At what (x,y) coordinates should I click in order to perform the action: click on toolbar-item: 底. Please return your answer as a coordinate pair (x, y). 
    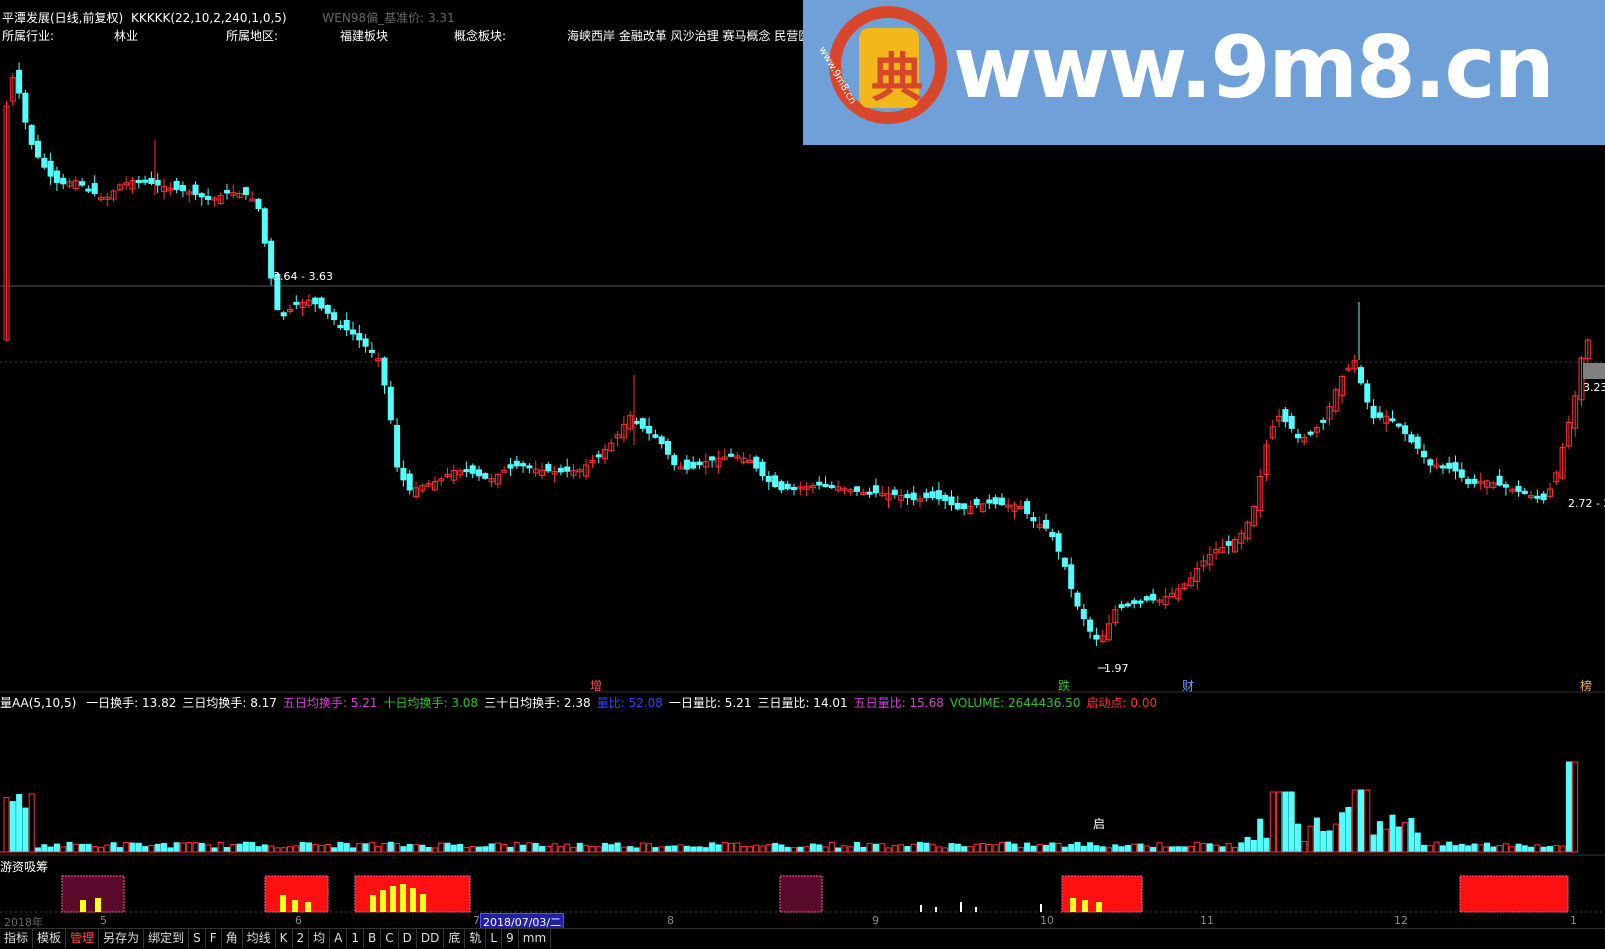
    Looking at the image, I should click on (455, 938).